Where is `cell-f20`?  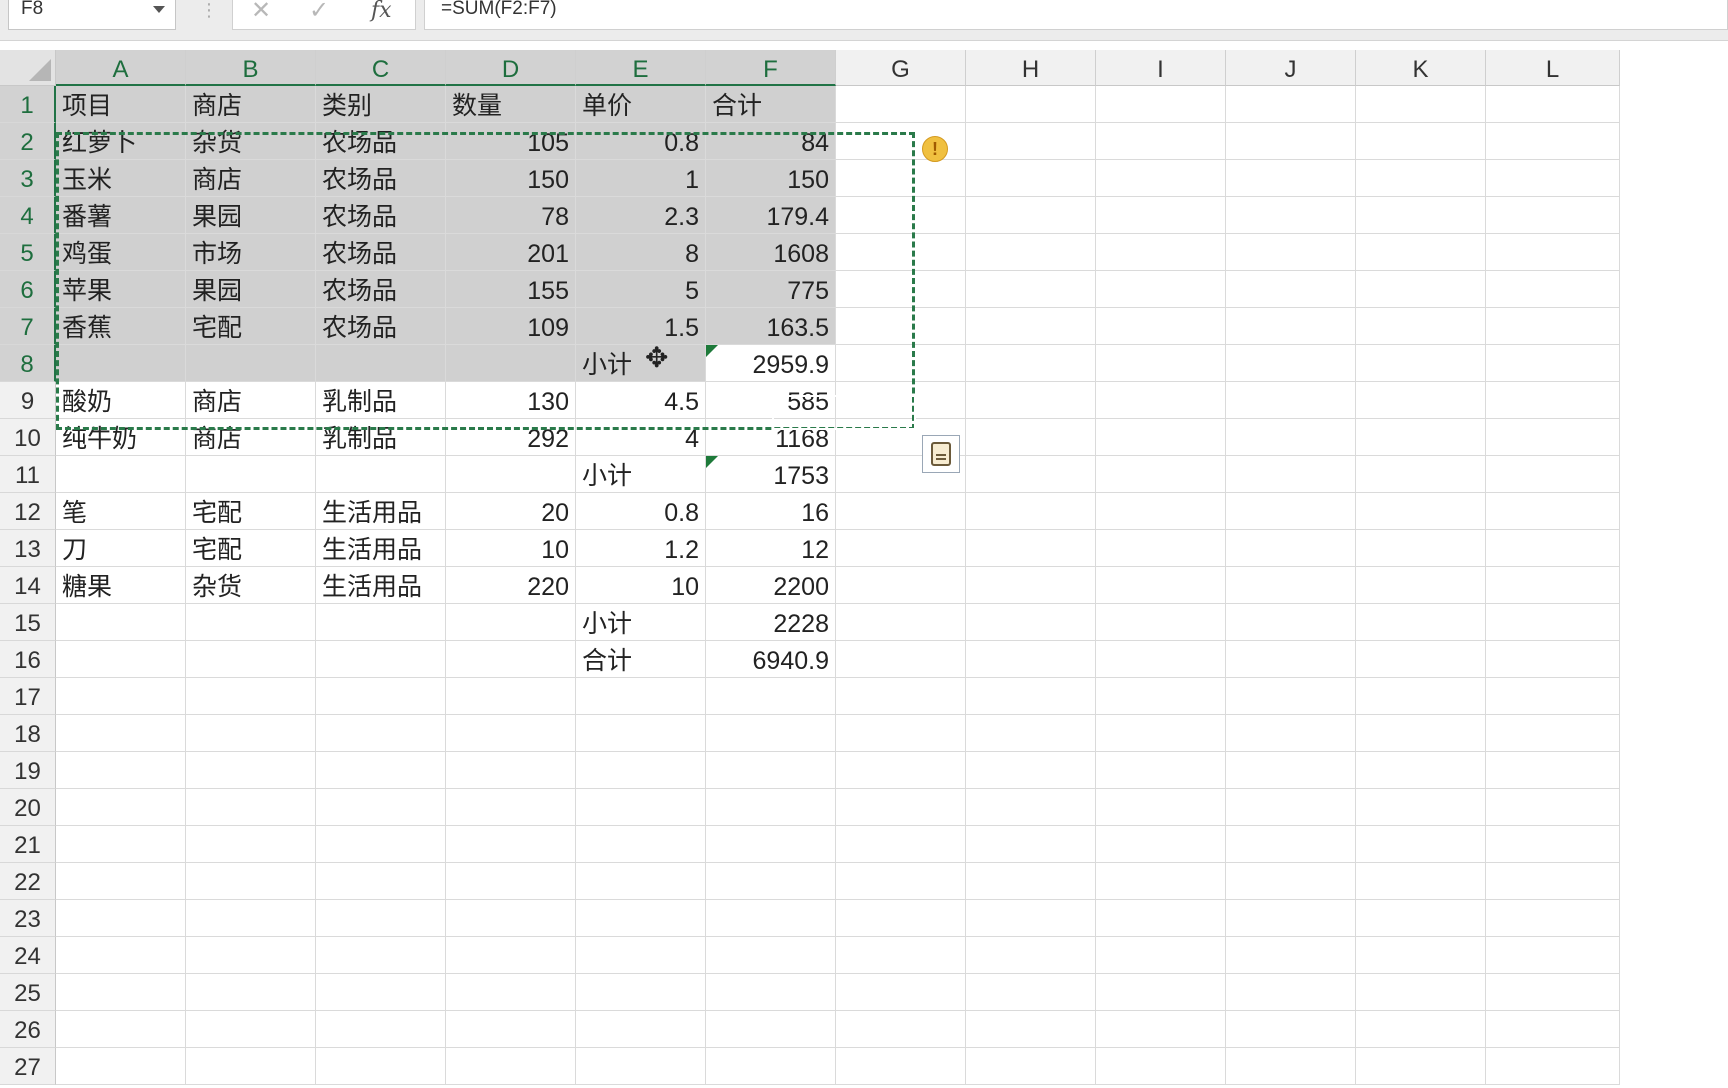
cell-f20 is located at coordinates (771, 807).